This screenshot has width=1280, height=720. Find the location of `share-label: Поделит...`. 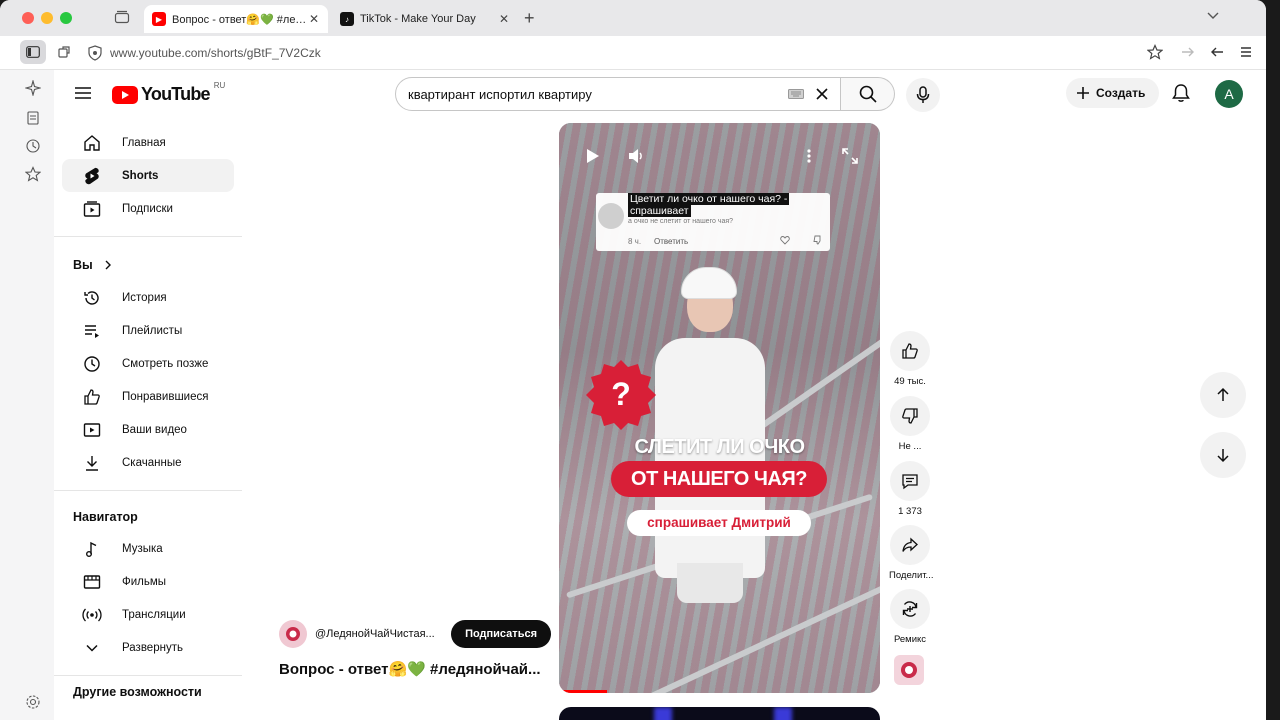

share-label: Поделит... is located at coordinates (911, 575).